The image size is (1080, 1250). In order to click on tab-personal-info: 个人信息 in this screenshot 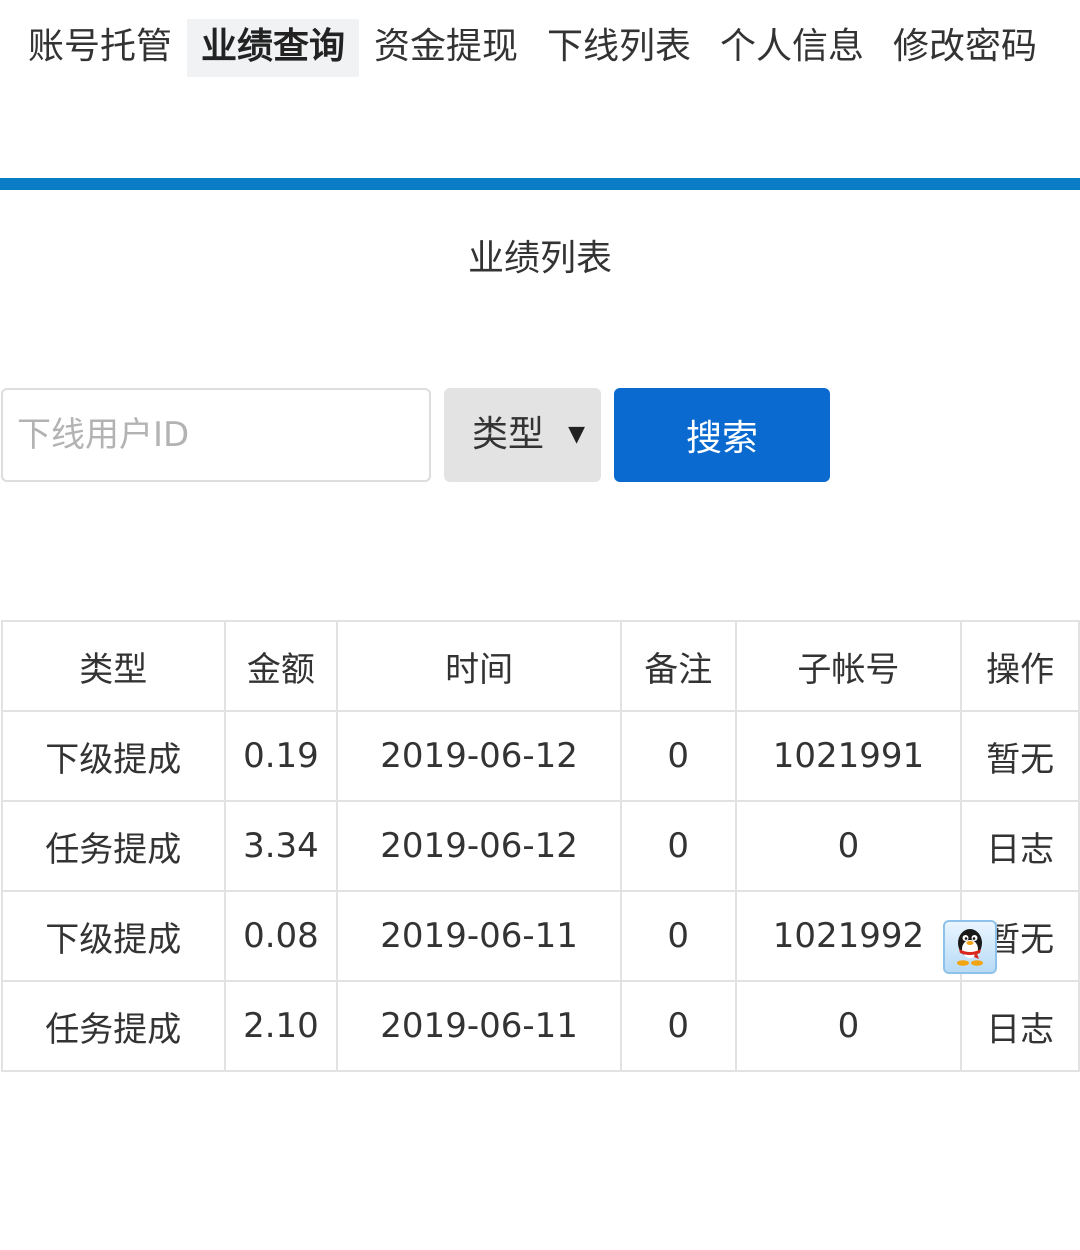, I will do `click(792, 48)`.